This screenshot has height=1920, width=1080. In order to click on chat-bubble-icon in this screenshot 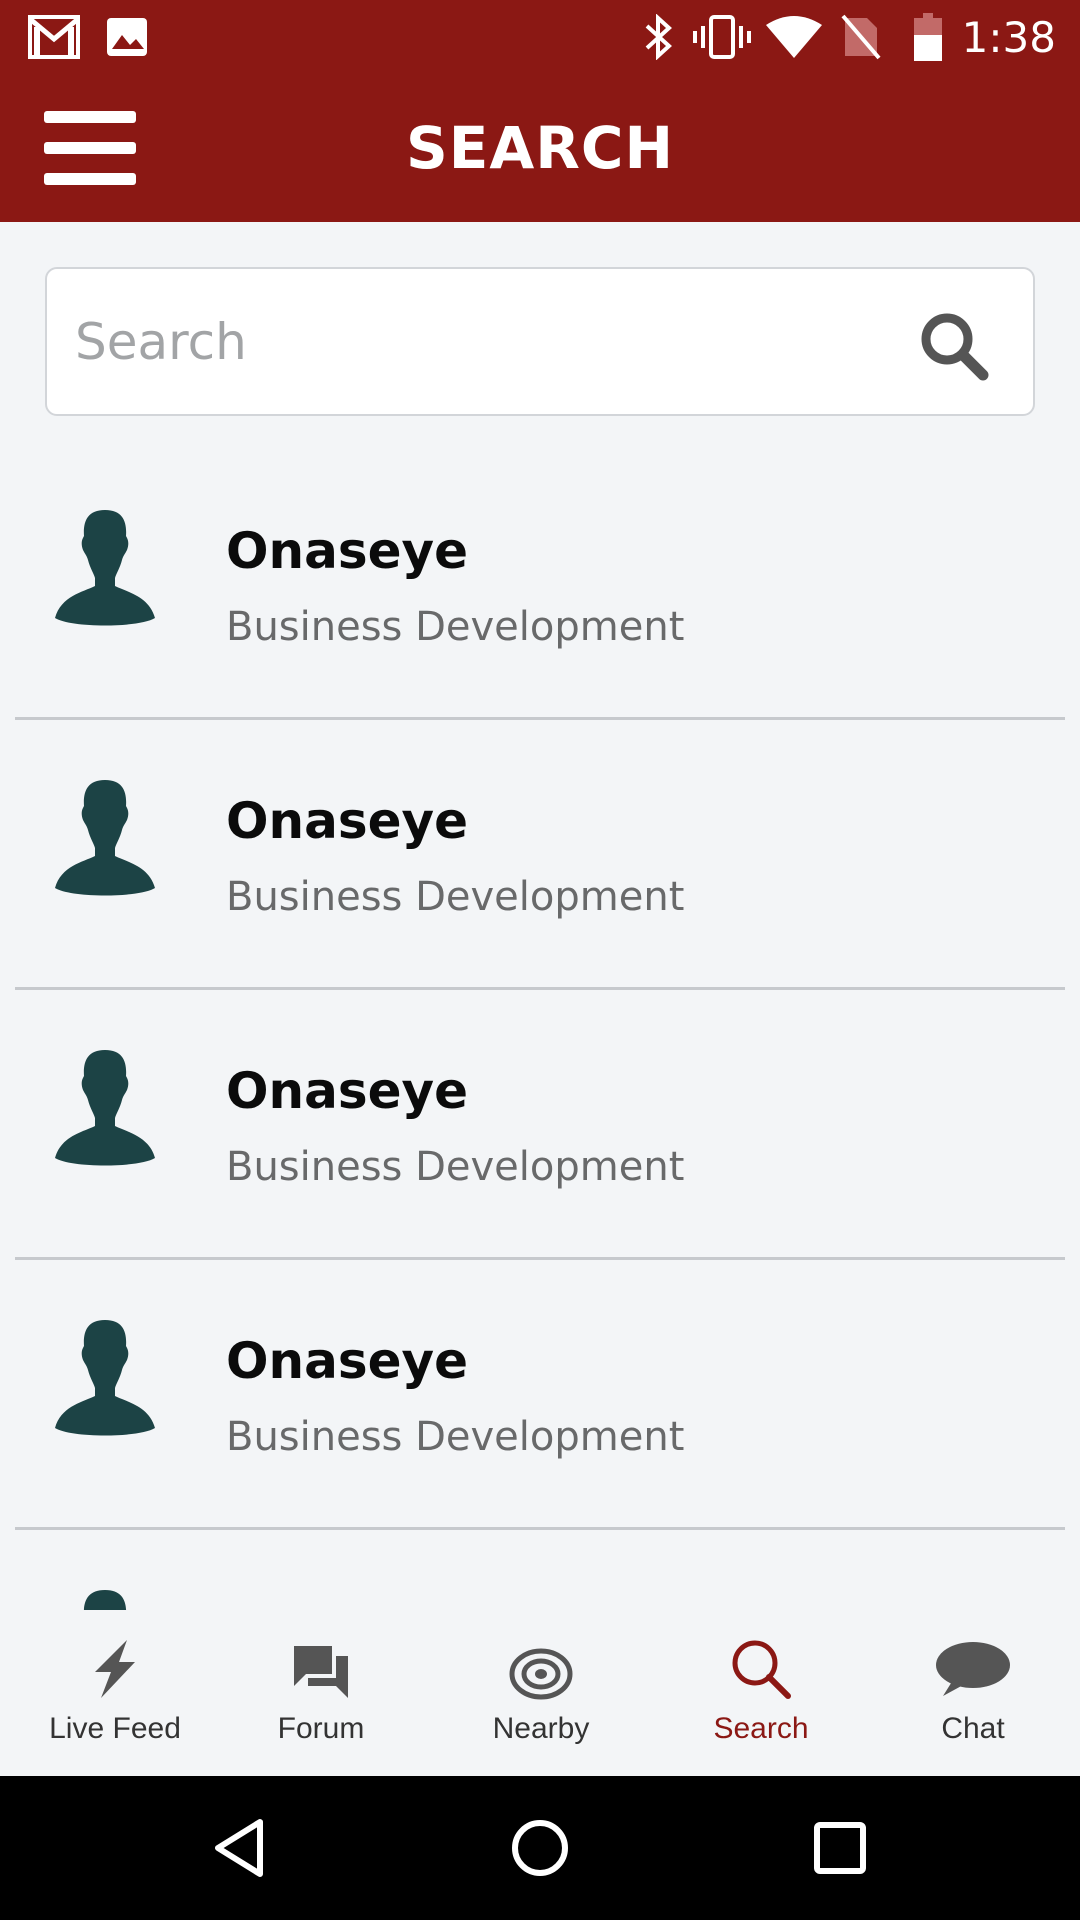, I will do `click(973, 1655)`.